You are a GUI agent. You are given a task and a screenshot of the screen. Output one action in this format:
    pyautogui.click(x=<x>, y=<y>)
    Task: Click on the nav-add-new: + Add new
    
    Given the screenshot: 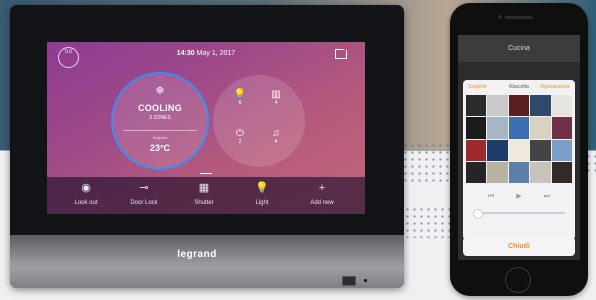 What is the action you would take?
    pyautogui.click(x=322, y=194)
    